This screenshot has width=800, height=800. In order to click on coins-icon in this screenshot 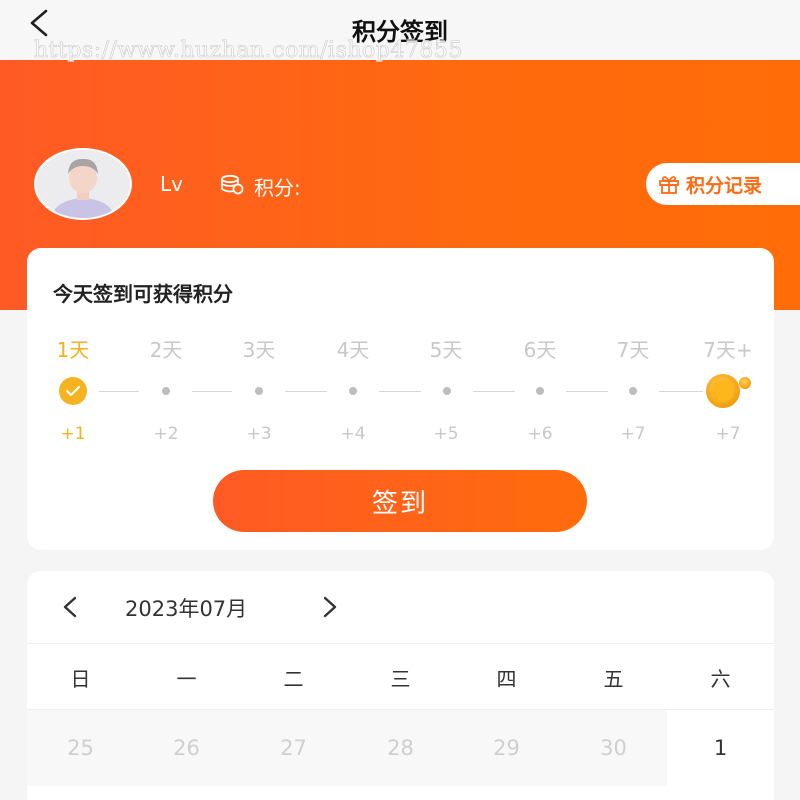, I will do `click(232, 185)`.